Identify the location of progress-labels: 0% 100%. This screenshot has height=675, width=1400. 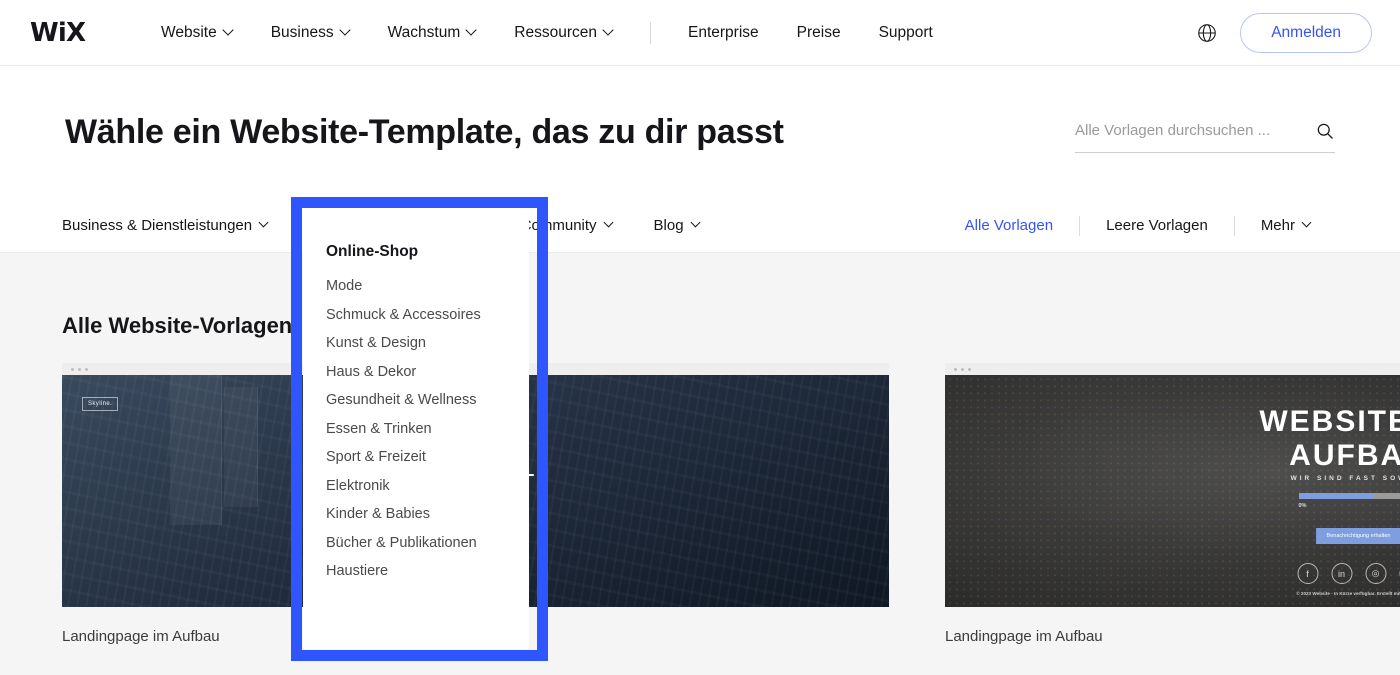
(1349, 506).